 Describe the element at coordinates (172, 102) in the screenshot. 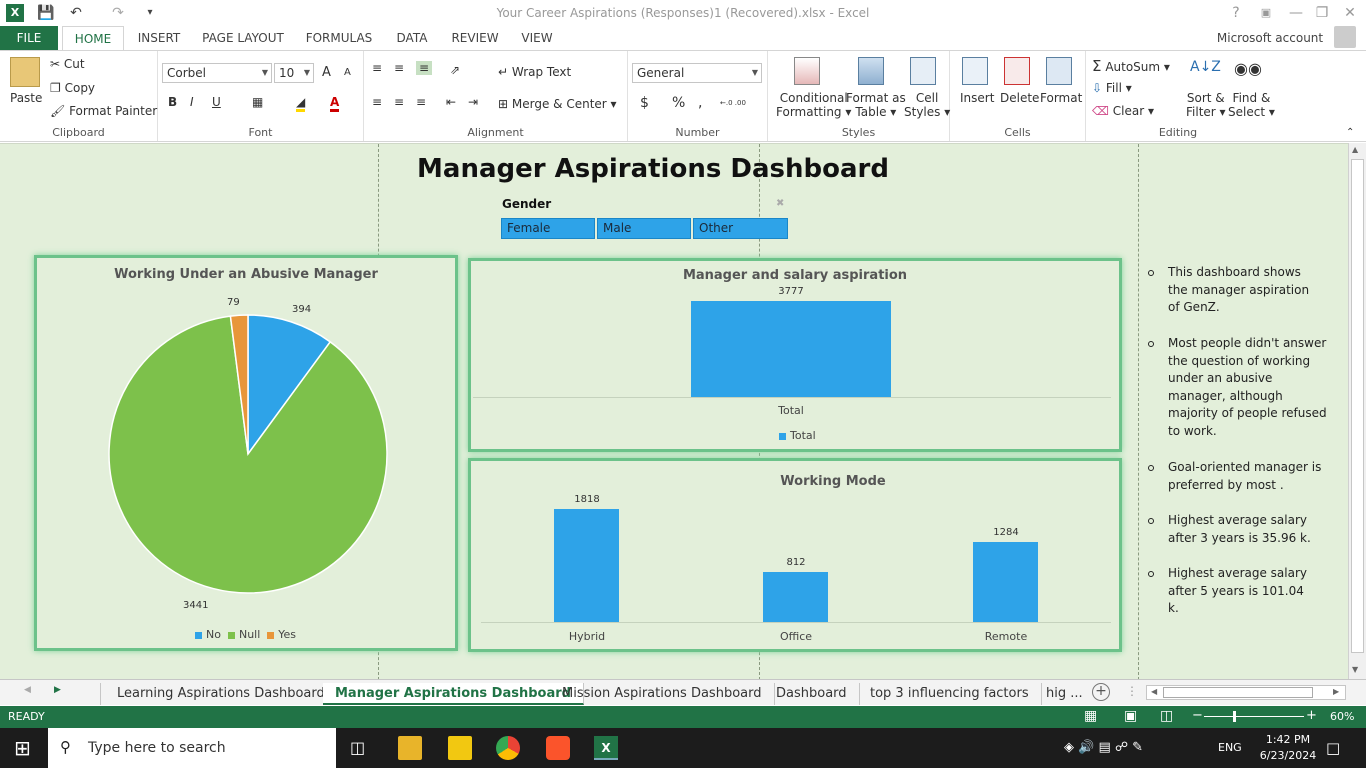

I see `bold-button: B` at that location.